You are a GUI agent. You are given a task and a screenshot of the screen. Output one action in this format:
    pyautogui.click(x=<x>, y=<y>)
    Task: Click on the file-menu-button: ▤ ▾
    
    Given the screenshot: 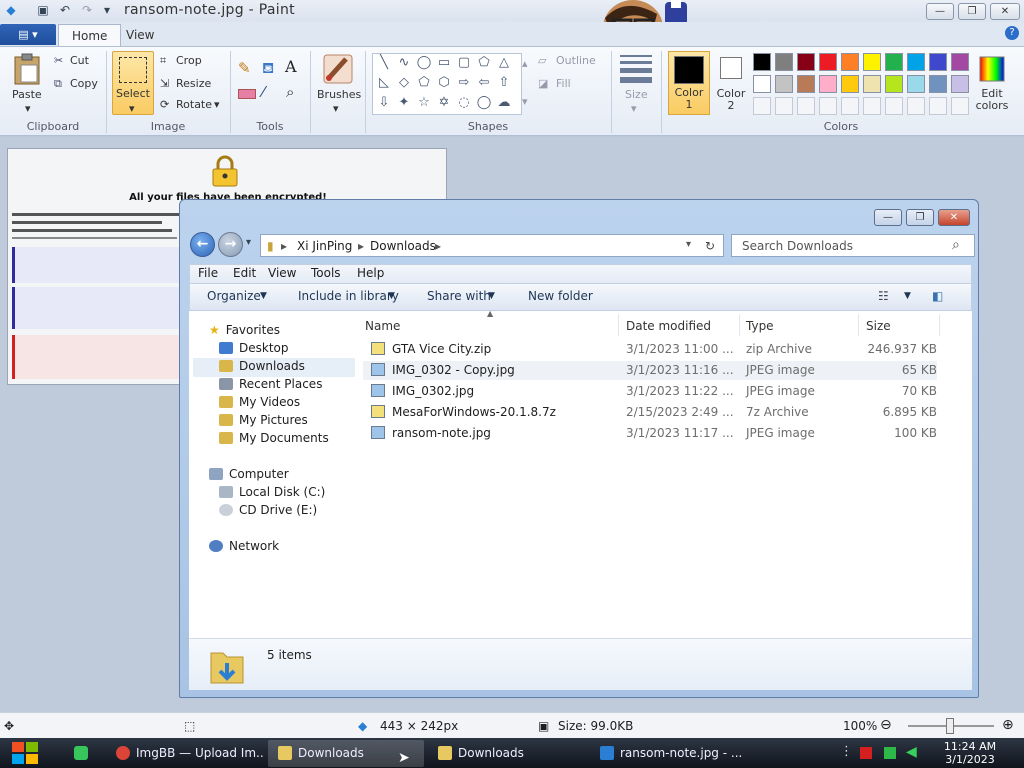 What is the action you would take?
    pyautogui.click(x=28, y=34)
    